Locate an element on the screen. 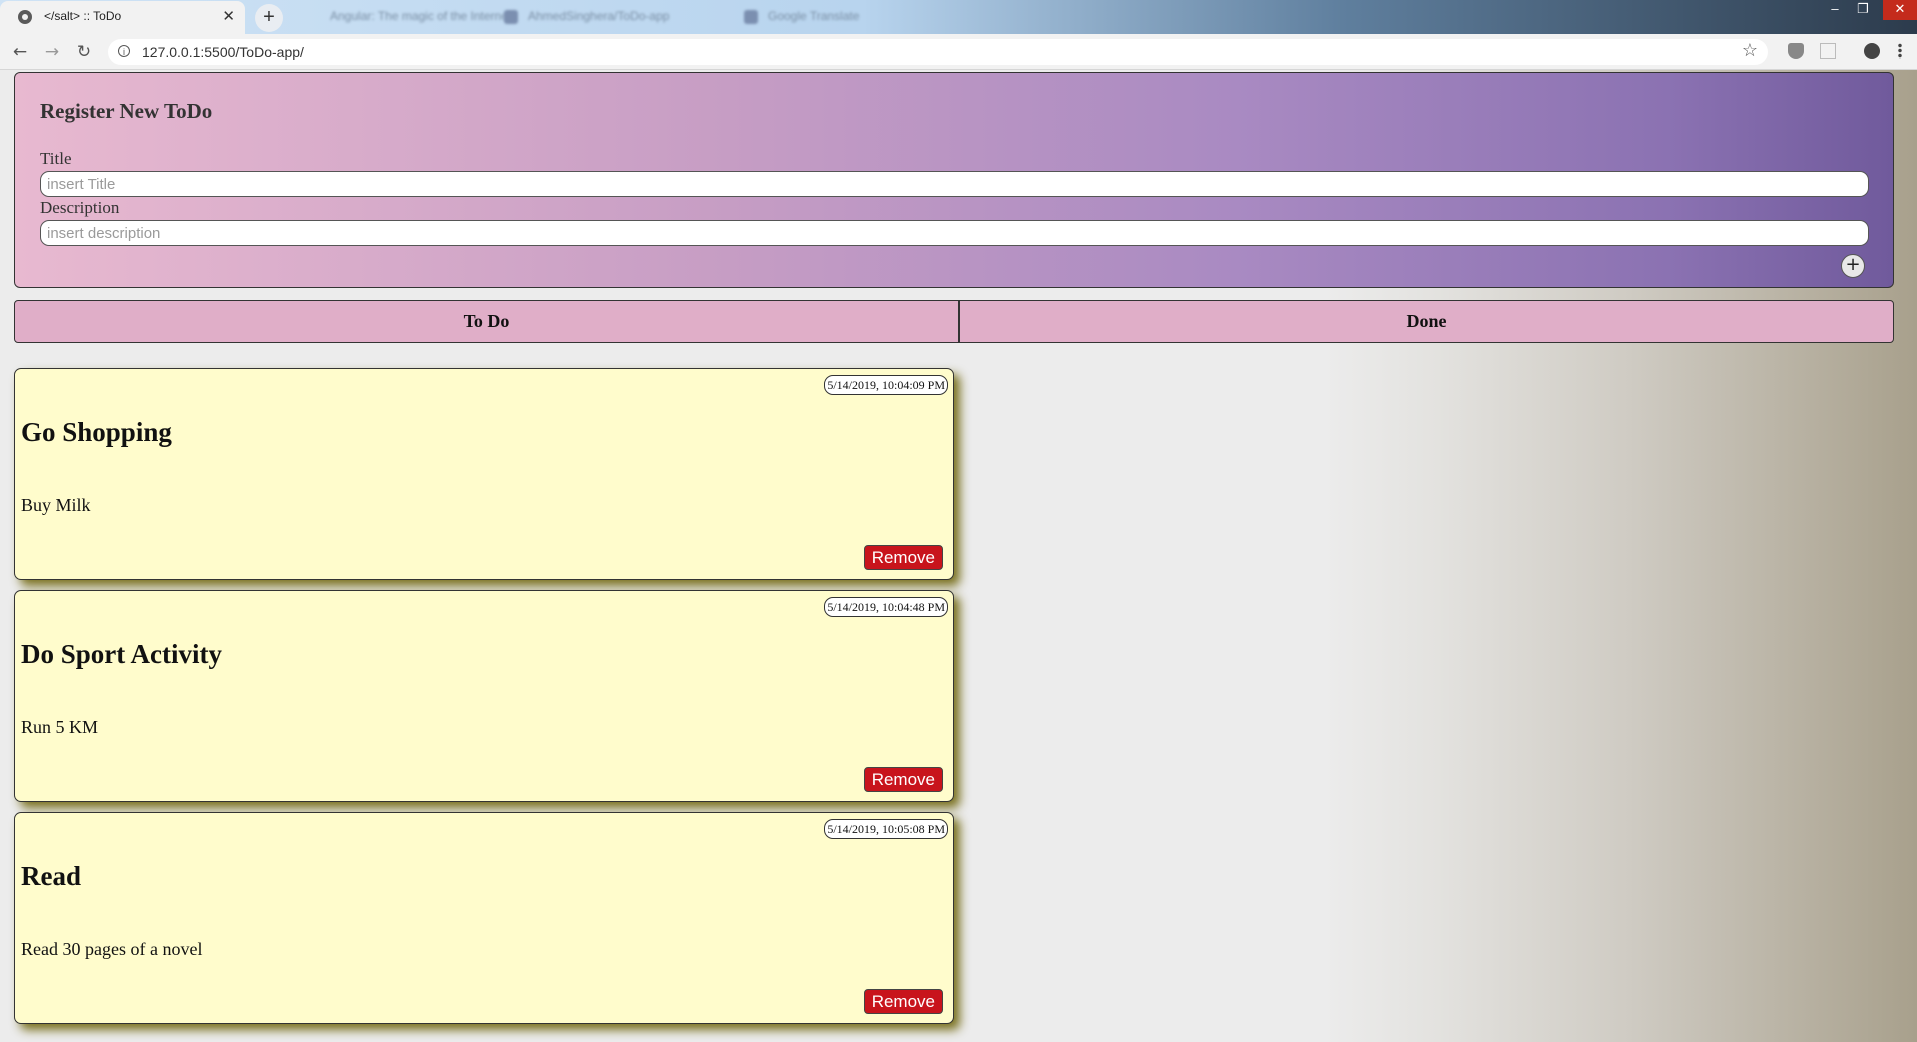 The height and width of the screenshot is (1042, 1917). reload-icon: ↻ is located at coordinates (84, 52).